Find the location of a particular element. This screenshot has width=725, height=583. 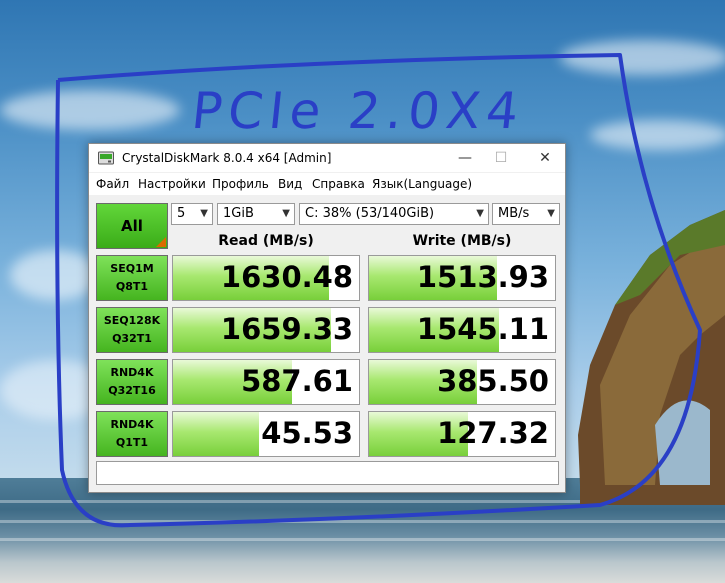

read-result-value: 45.53 is located at coordinates (307, 433).